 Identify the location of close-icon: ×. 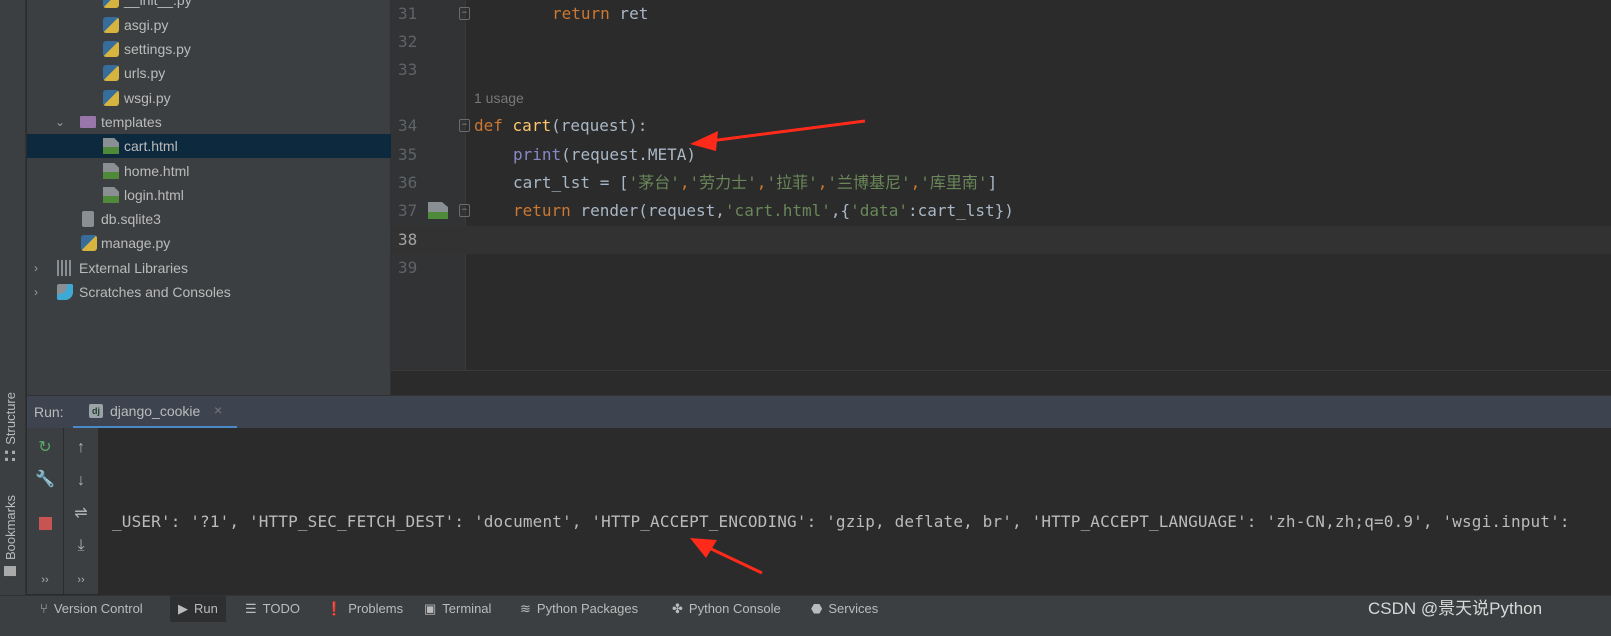
(218, 410).